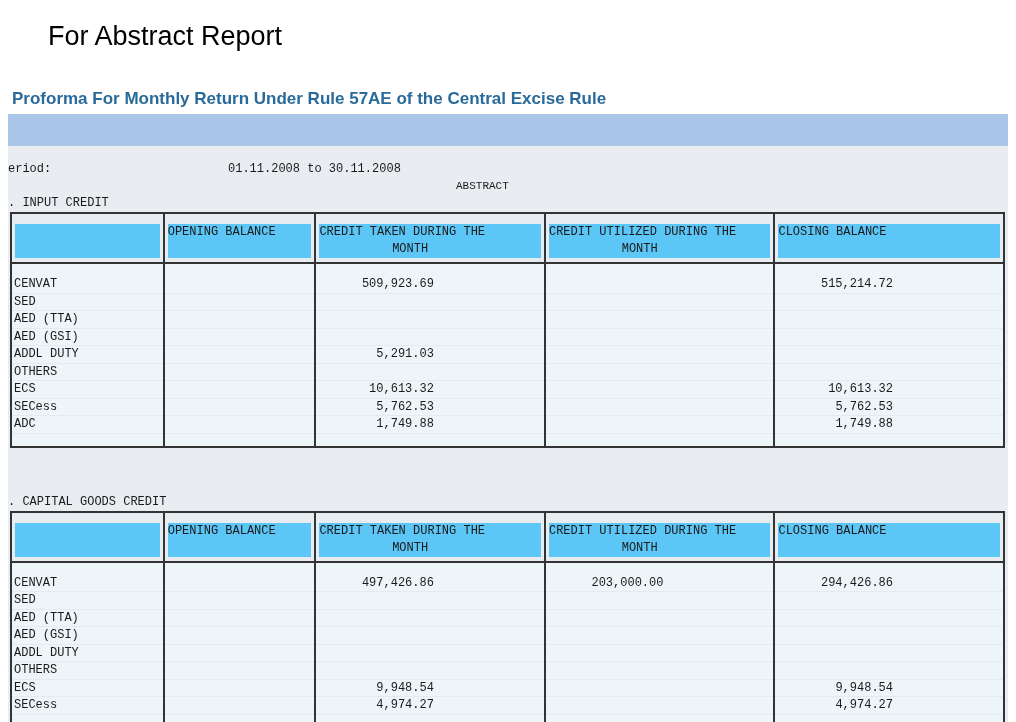 The height and width of the screenshot is (722, 1016). Describe the element at coordinates (856, 582) in the screenshot. I see `amount-cell: 294,426.86` at that location.